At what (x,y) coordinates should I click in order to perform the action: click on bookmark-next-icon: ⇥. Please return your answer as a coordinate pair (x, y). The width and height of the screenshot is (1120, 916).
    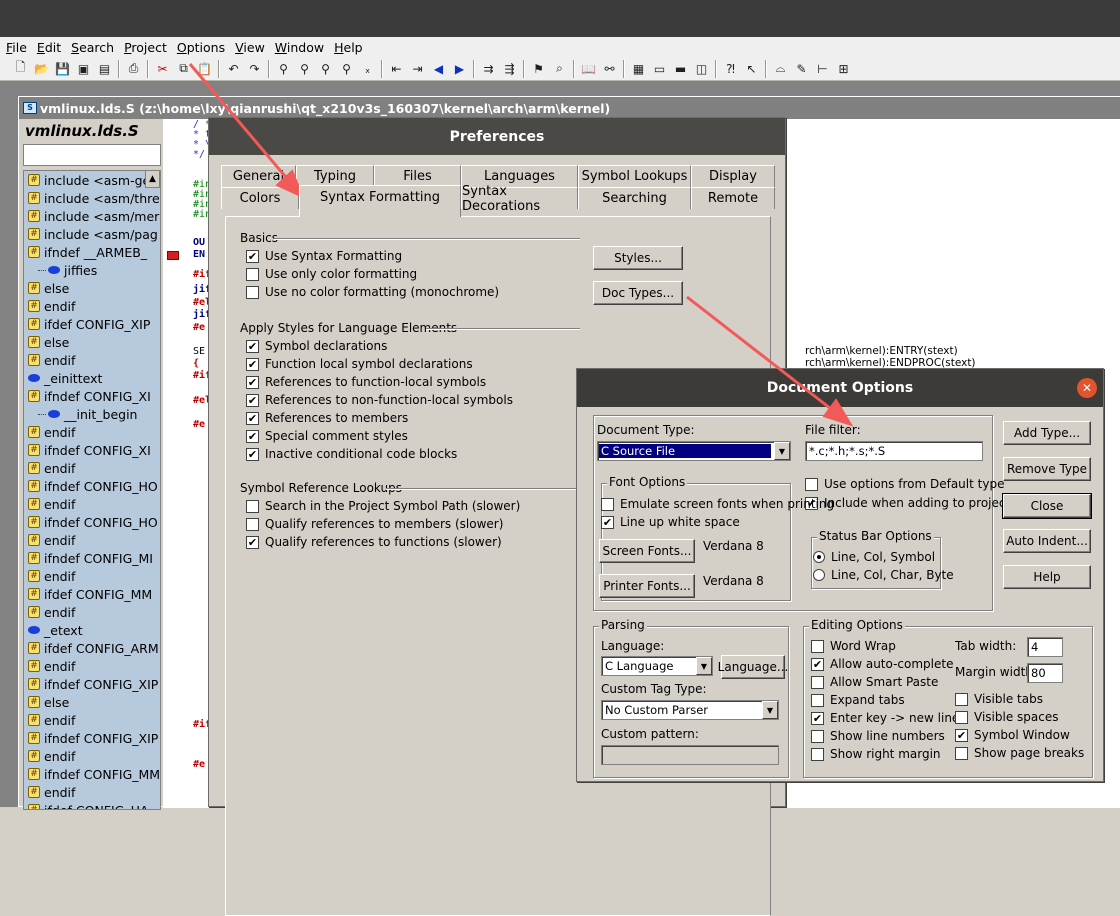
    Looking at the image, I should click on (417, 69).